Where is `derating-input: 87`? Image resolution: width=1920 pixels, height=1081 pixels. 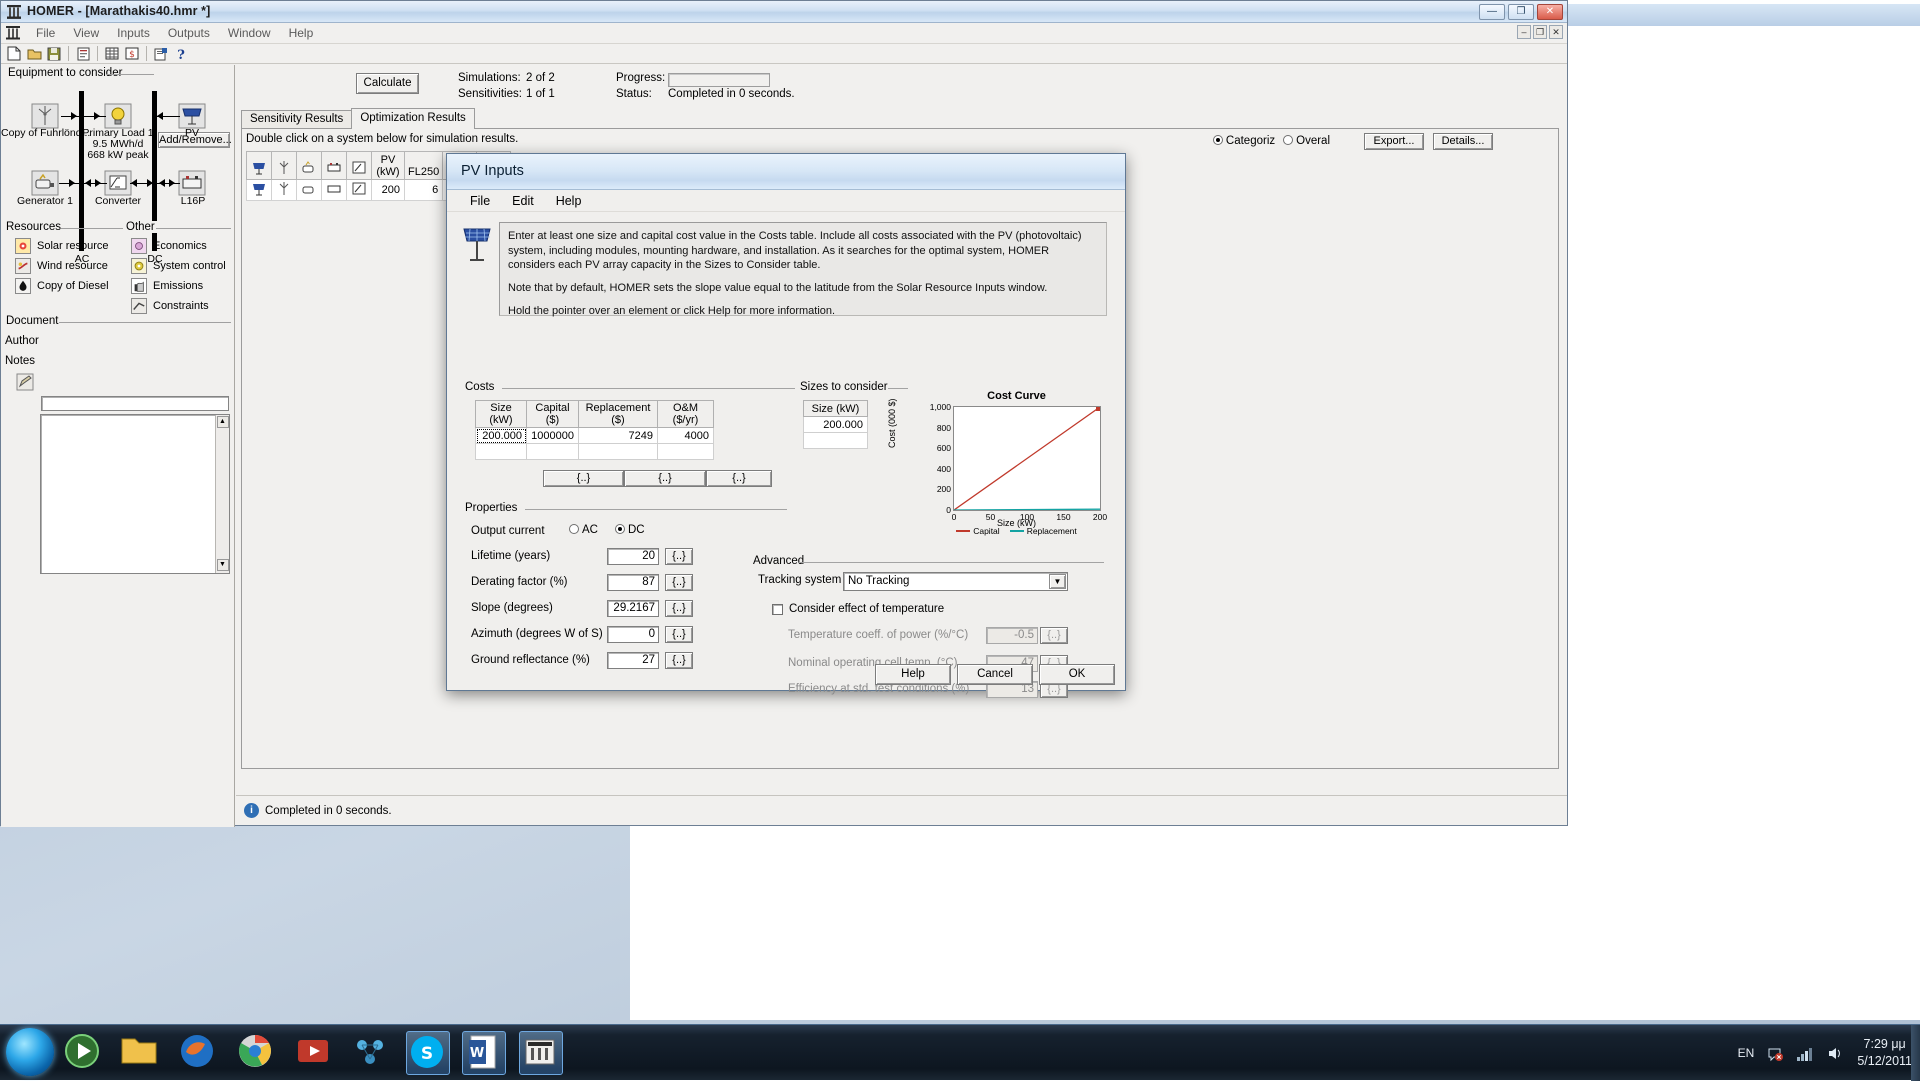 derating-input: 87 is located at coordinates (633, 582).